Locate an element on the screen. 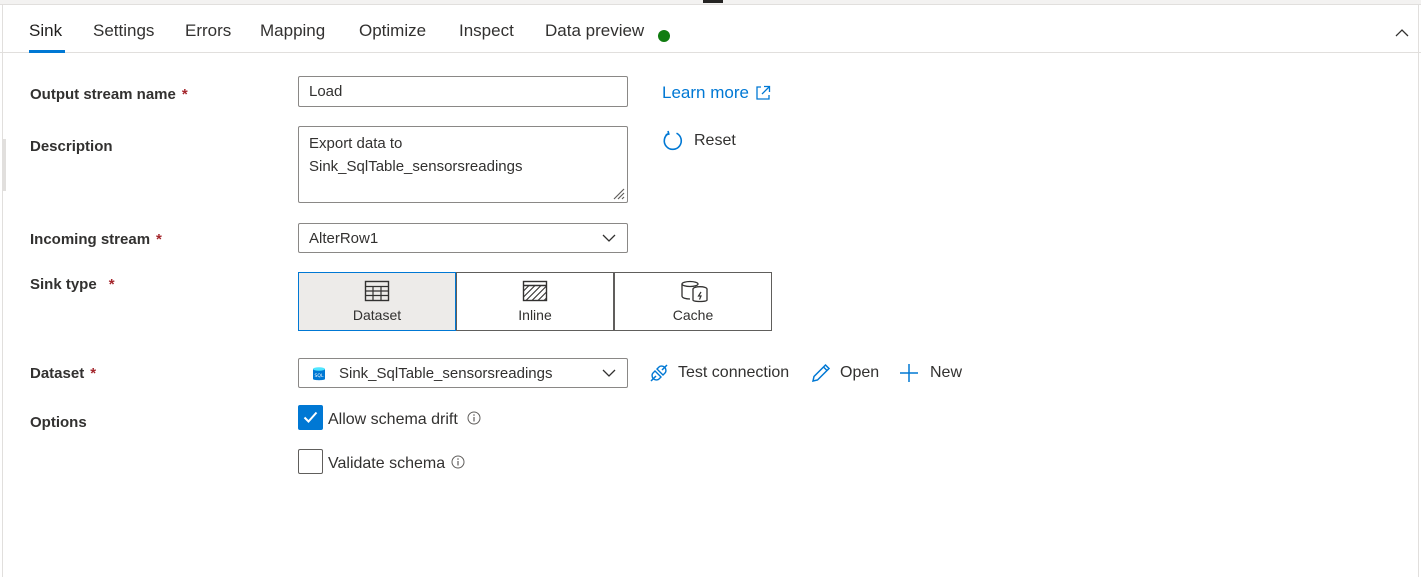  learn-more-link: Learn more is located at coordinates (716, 93).